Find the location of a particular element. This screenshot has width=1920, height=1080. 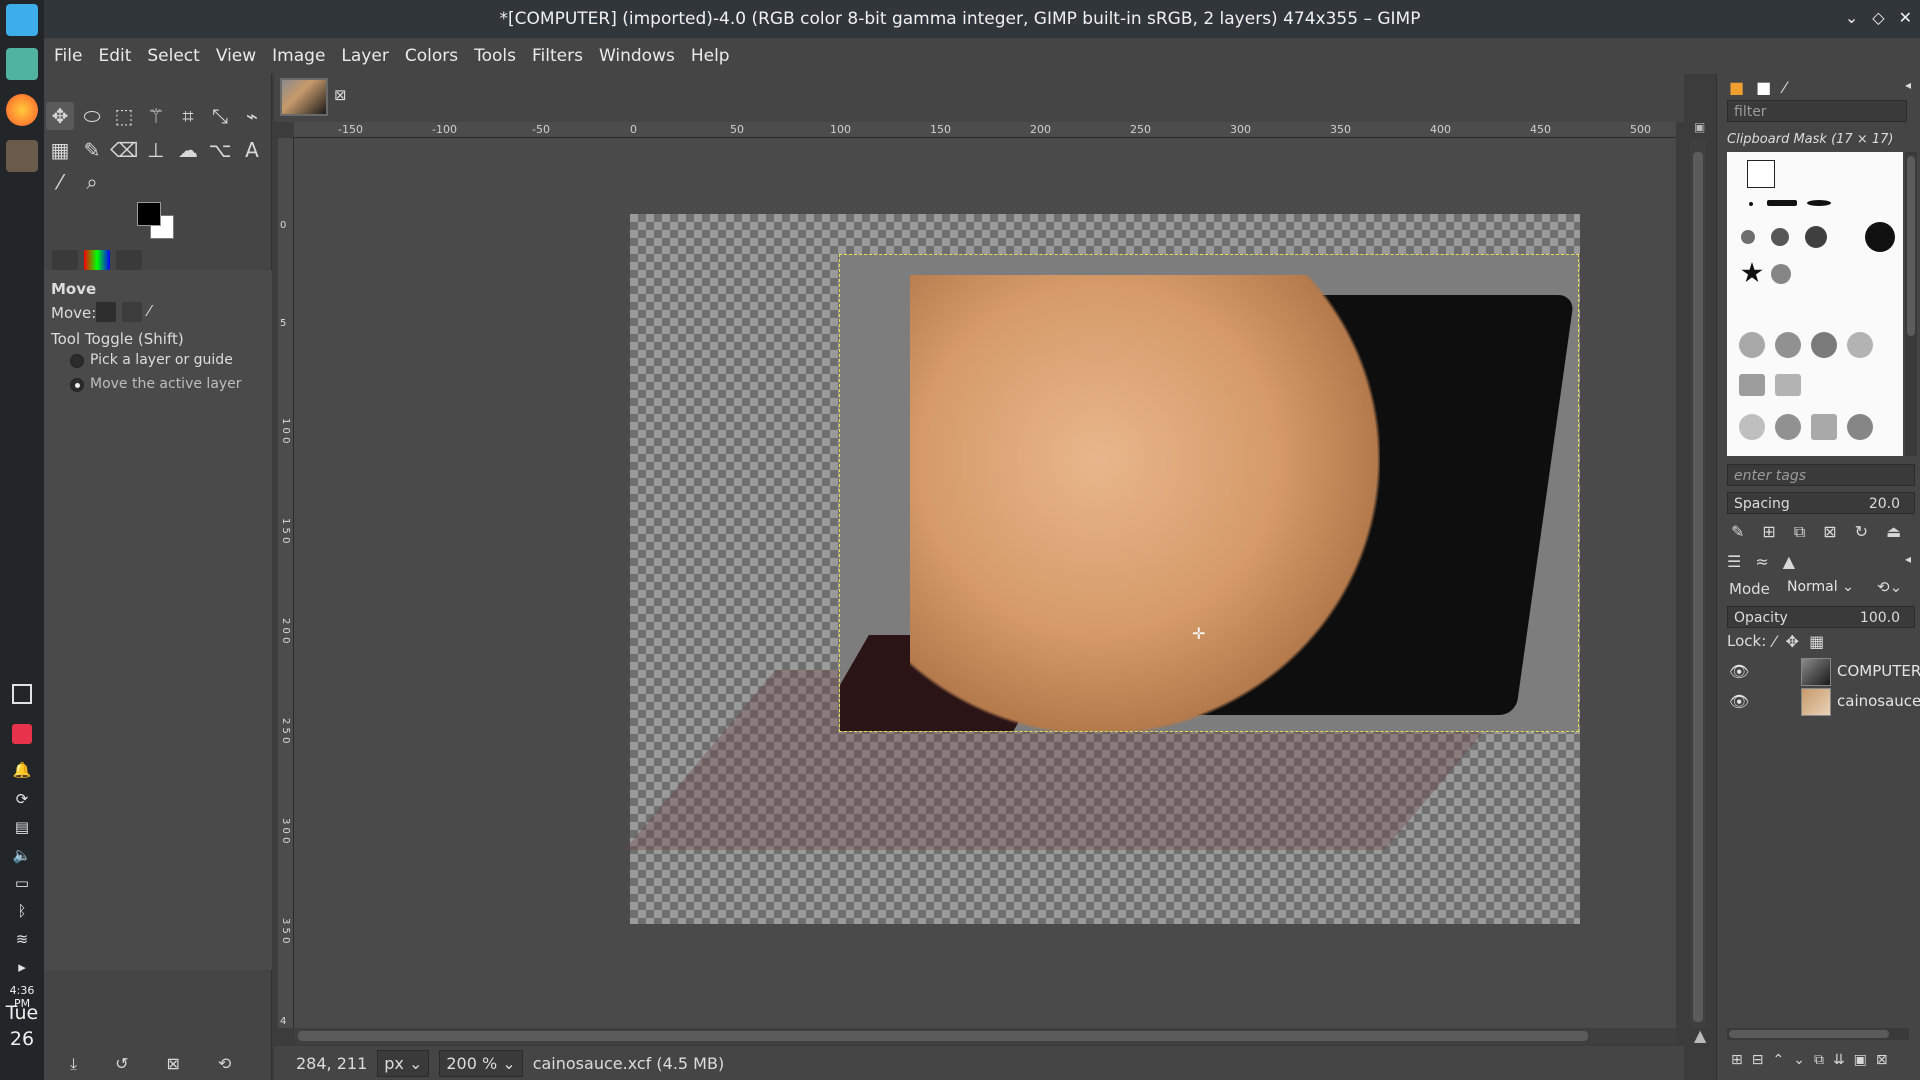

horizontal-scrollbar is located at coordinates (985, 1036).